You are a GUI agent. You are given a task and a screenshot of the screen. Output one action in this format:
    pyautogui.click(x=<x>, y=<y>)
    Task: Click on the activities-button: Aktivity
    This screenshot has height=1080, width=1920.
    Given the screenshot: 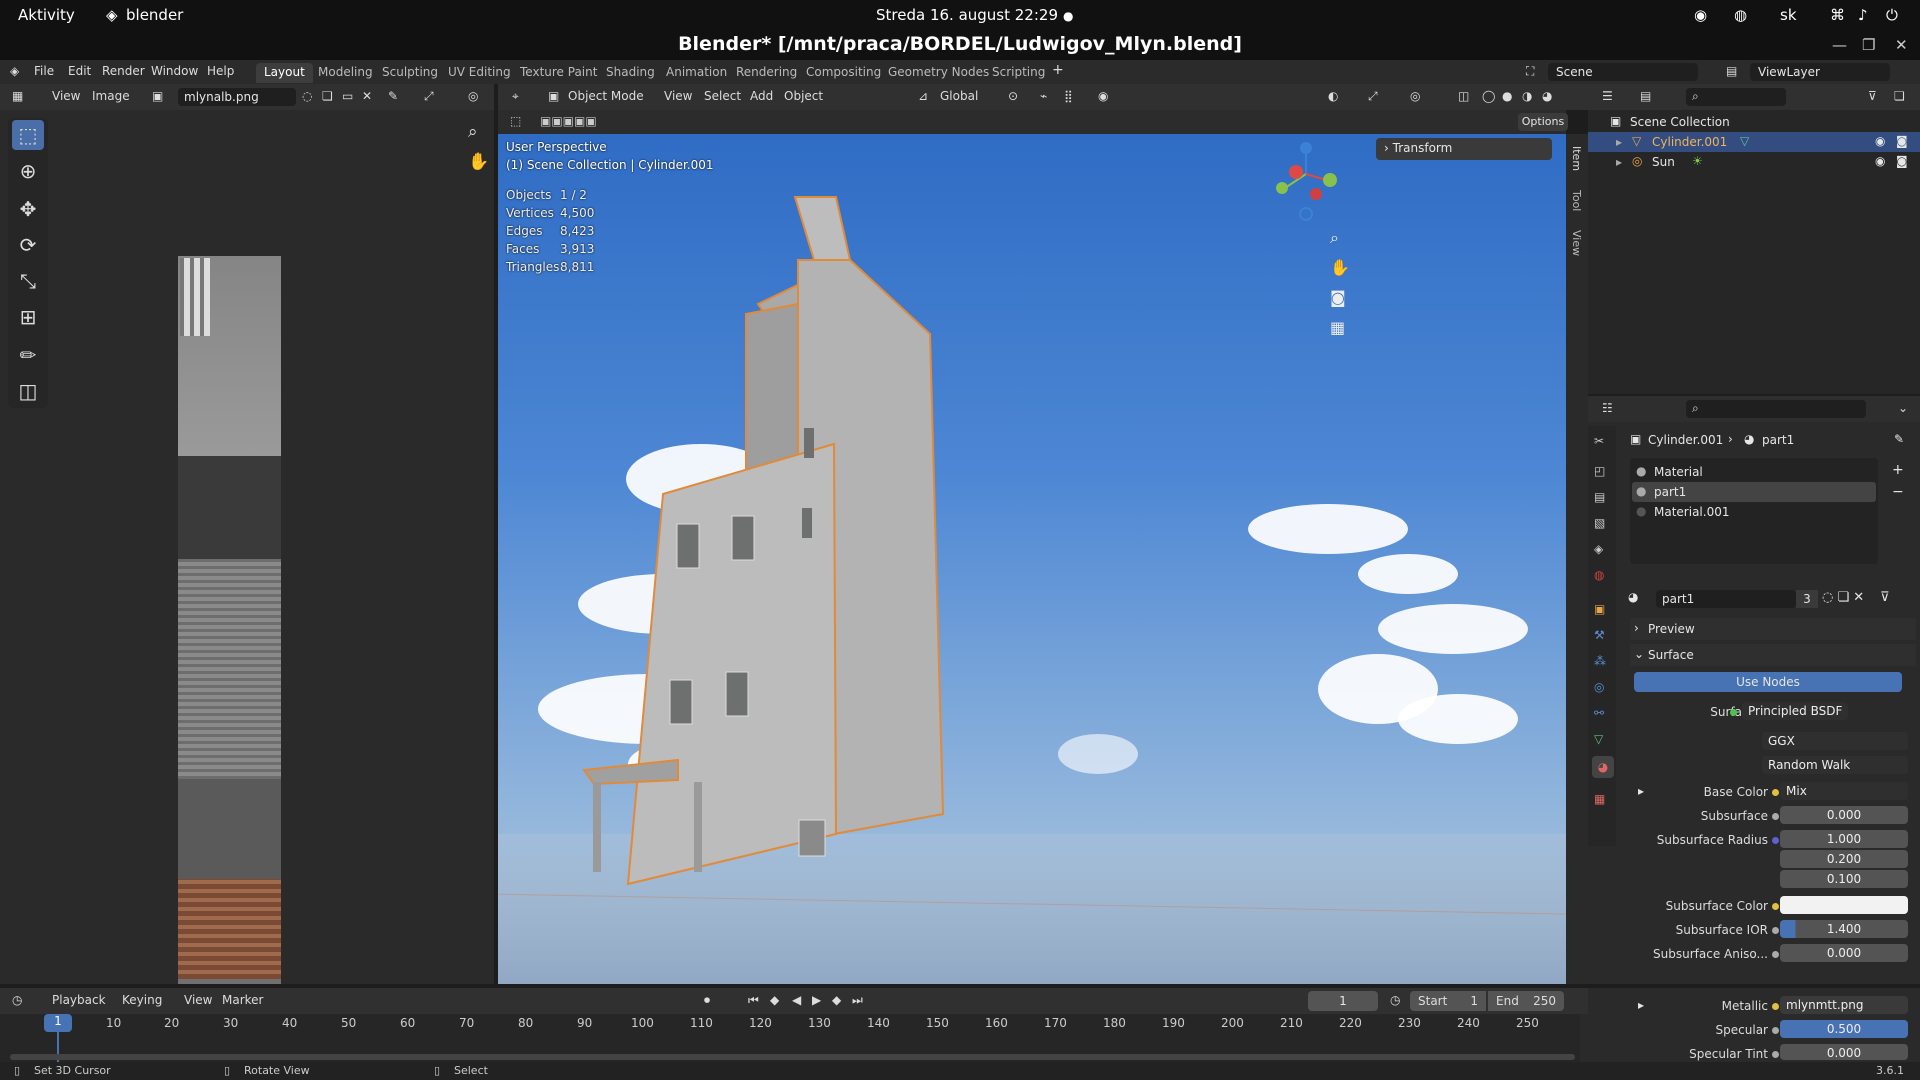 What is the action you would take?
    pyautogui.click(x=46, y=15)
    